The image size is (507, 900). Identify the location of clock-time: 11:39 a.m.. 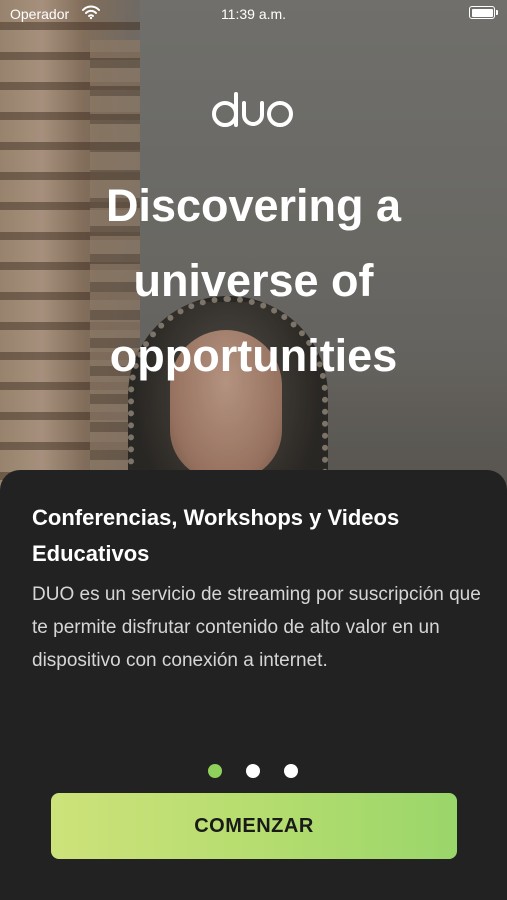
(253, 14).